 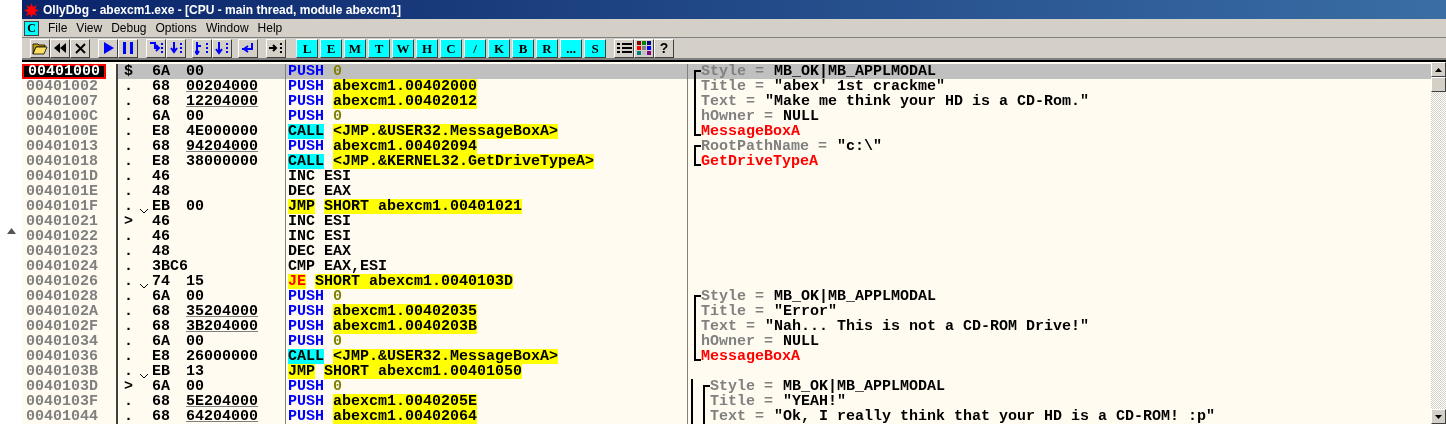 What do you see at coordinates (595, 48) in the screenshot?
I see `view-shortcut-button: S` at bounding box center [595, 48].